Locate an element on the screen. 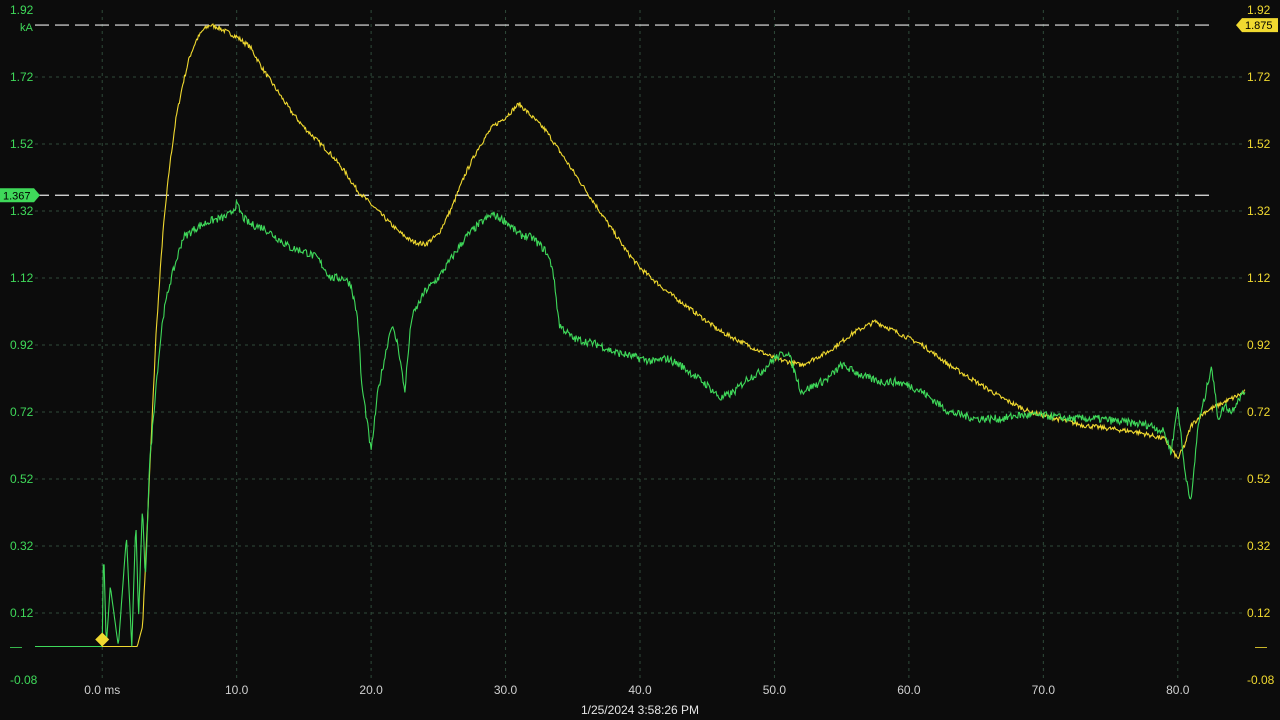 The width and height of the screenshot is (1280, 720). x-tick-label: 50.0 is located at coordinates (775, 690).